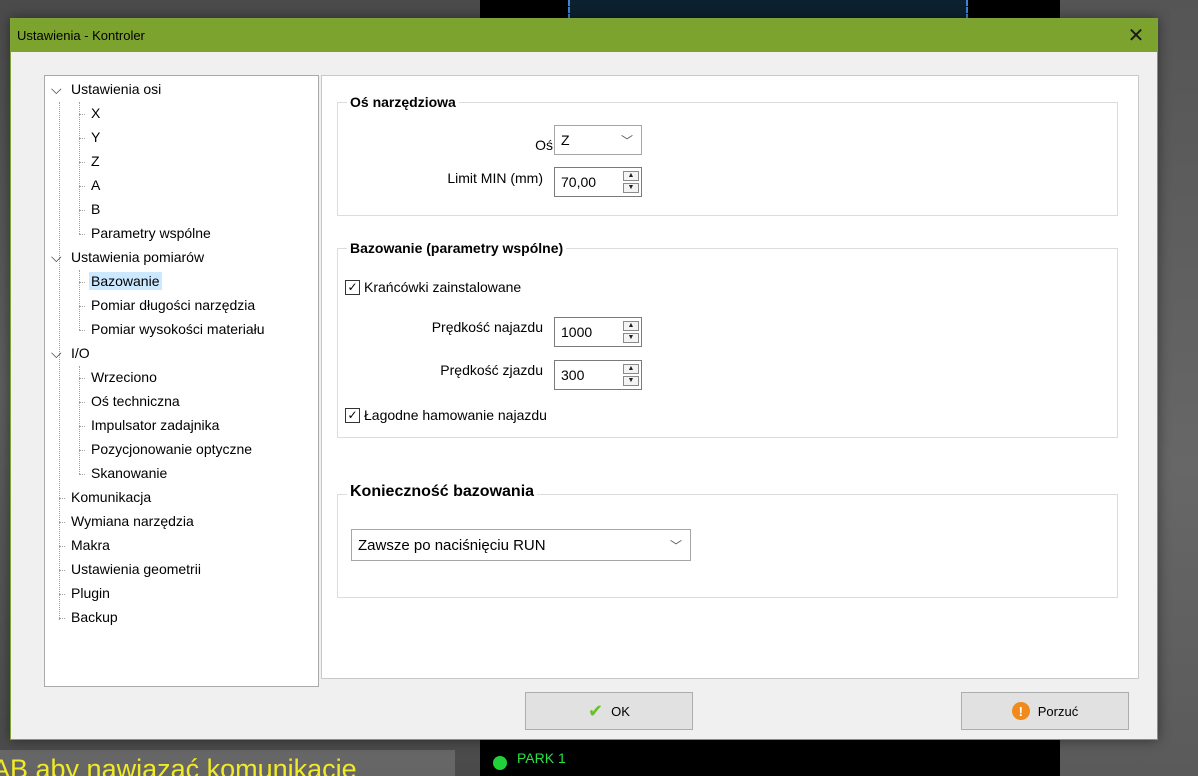 Image resolution: width=1198 pixels, height=776 pixels. Describe the element at coordinates (155, 425) in the screenshot. I see `tree-subitem: Impulsator zadajnika` at that location.